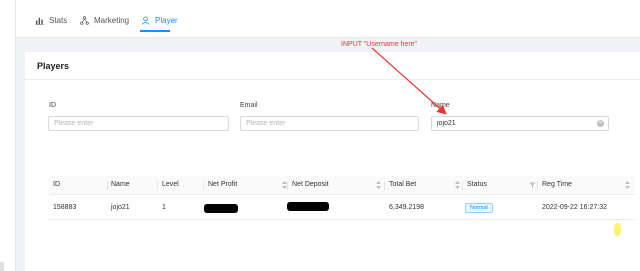 This screenshot has width=640, height=271. Describe the element at coordinates (403, 184) in the screenshot. I see `column-header-total-bet: Total Bet` at that location.